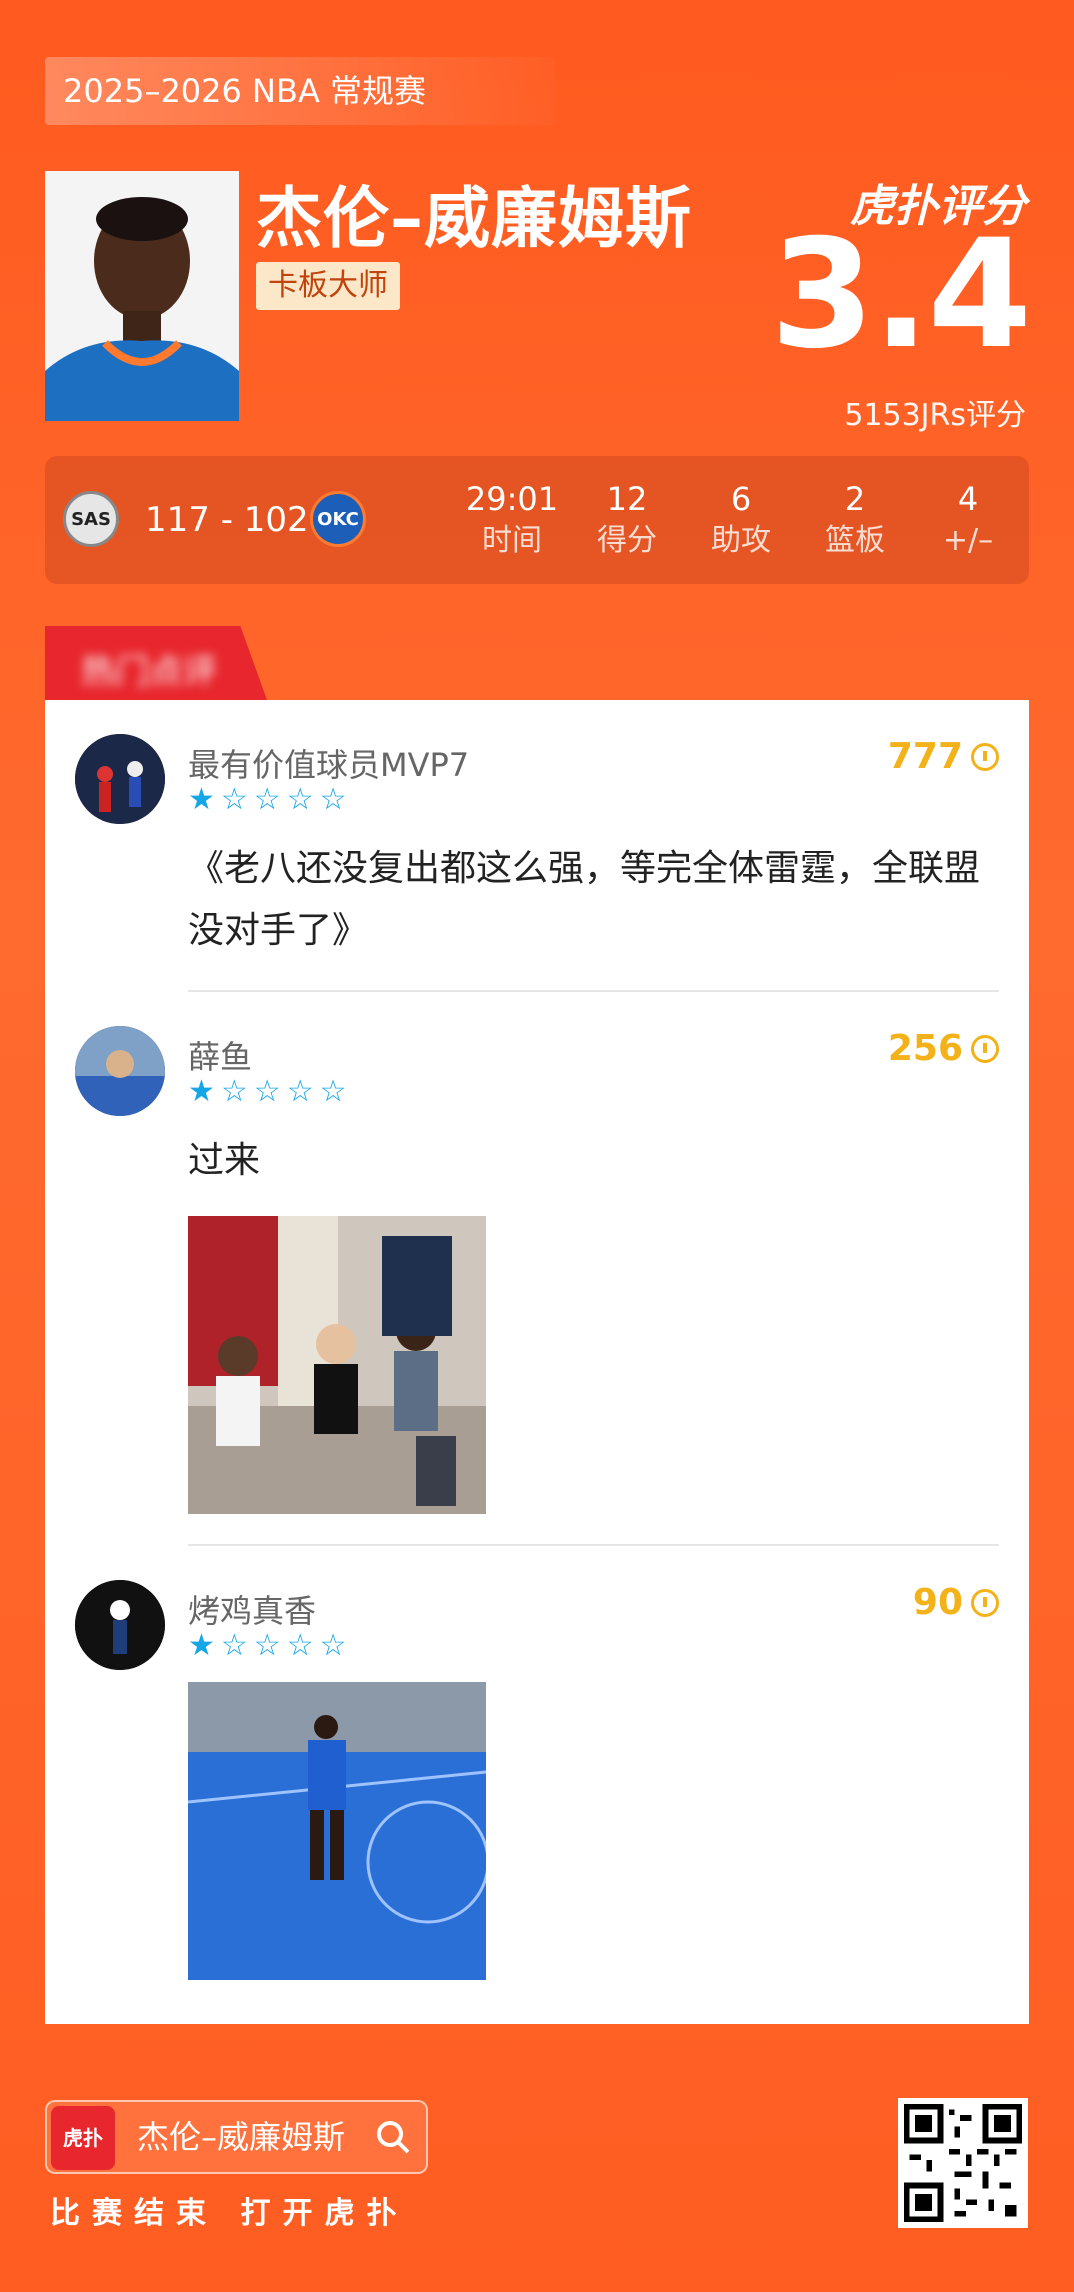 This screenshot has width=1074, height=2292. What do you see at coordinates (963, 2163) in the screenshot?
I see `qr-code` at bounding box center [963, 2163].